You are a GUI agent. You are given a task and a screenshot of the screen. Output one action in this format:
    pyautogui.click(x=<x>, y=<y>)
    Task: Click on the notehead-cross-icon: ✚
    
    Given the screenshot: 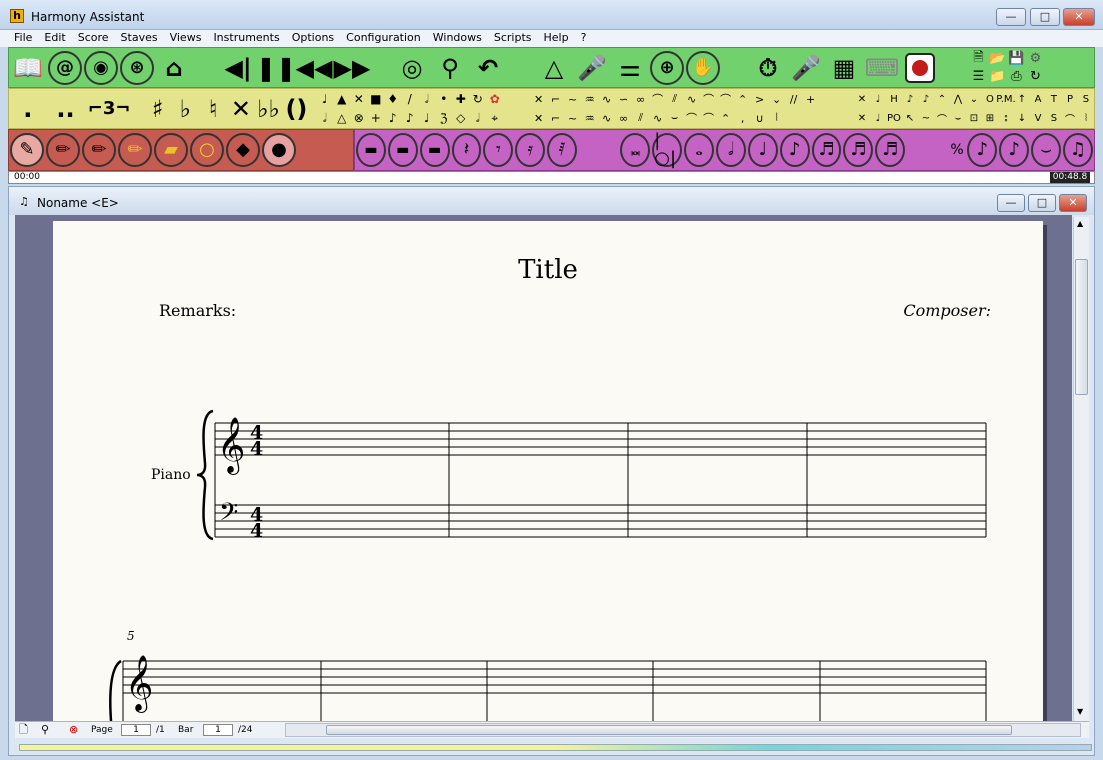 What is the action you would take?
    pyautogui.click(x=461, y=99)
    